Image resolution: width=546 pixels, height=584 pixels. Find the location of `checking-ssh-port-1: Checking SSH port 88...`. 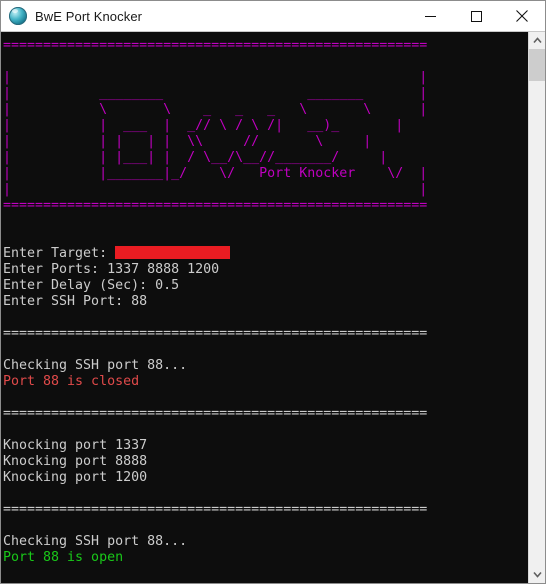

checking-ssh-port-1: Checking SSH port 88... is located at coordinates (95, 365).